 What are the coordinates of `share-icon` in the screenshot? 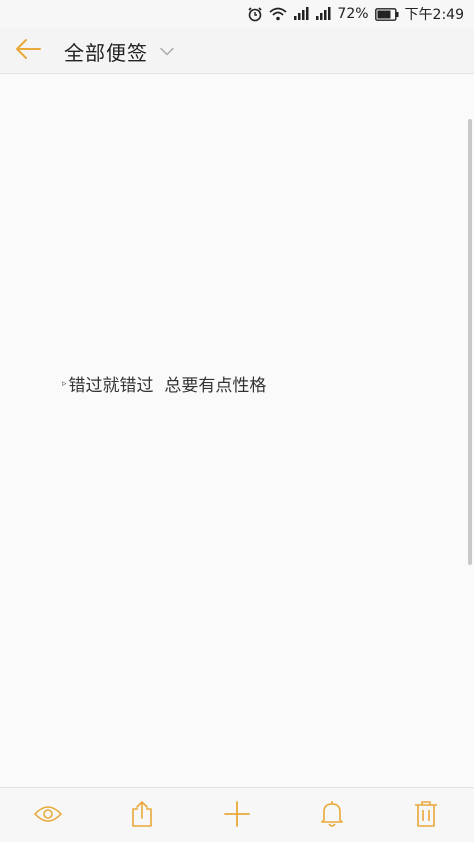 It's located at (142, 816).